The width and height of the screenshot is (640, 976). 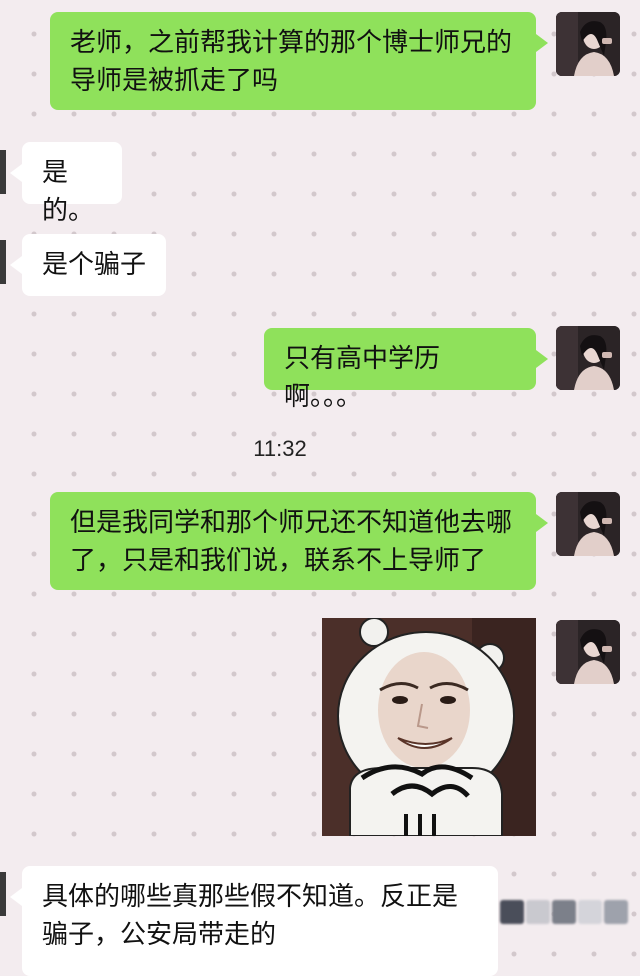 I want to click on sent-message-bubble: 只有高中学历啊。。。, so click(x=406, y=370).